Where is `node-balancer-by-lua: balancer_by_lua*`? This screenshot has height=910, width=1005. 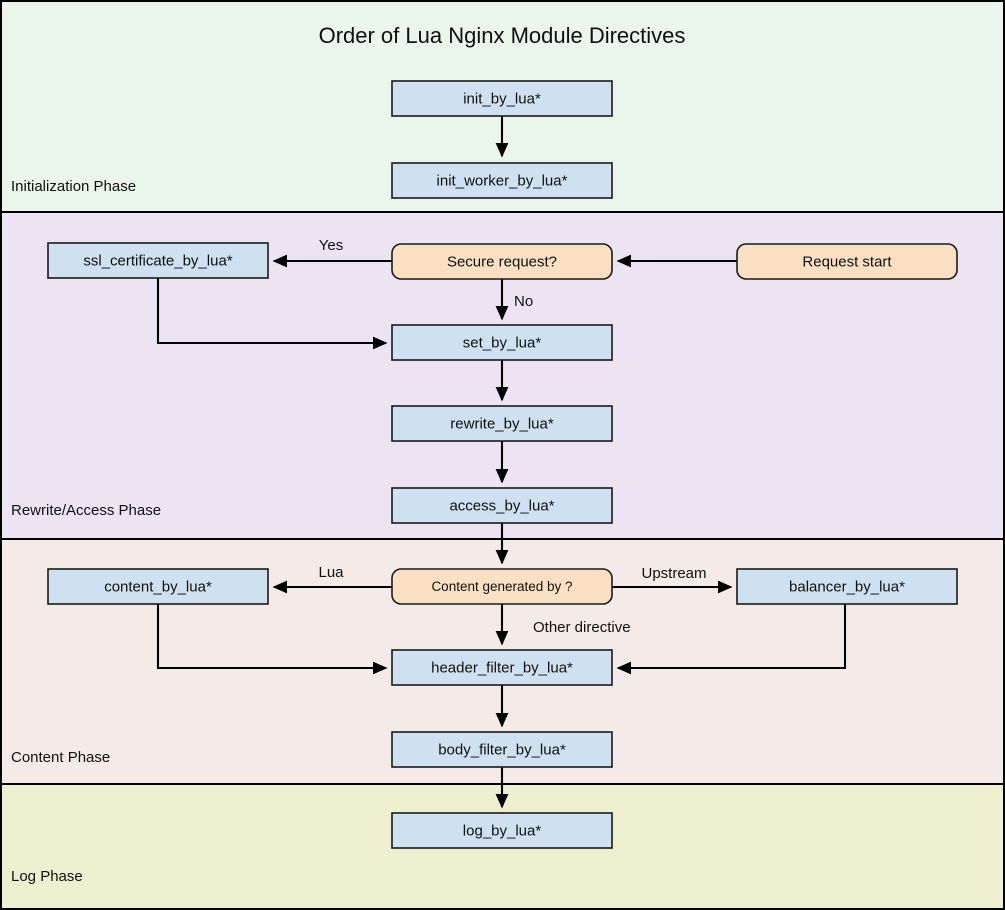
node-balancer-by-lua: balancer_by_lua* is located at coordinates (847, 586).